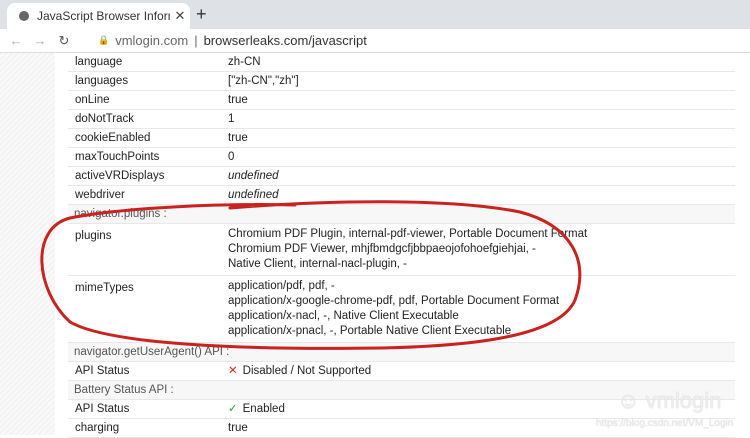 This screenshot has height=438, width=750. What do you see at coordinates (117, 157) in the screenshot?
I see `row-key: maxTouchPoints` at bounding box center [117, 157].